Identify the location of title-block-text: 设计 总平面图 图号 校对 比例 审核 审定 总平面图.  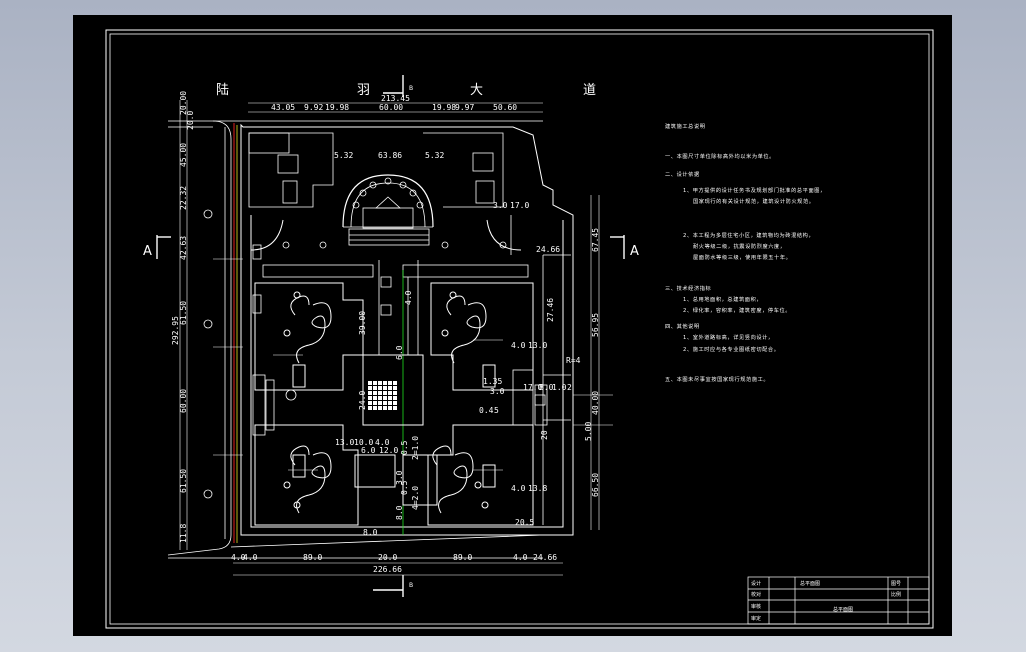
(826, 601).